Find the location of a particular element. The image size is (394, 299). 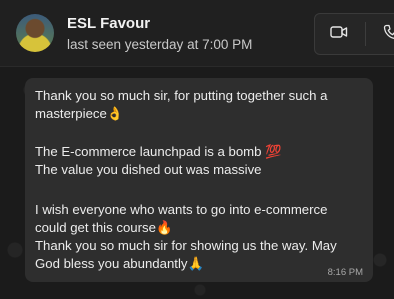

message-line: could get this course🔥 is located at coordinates (104, 227).